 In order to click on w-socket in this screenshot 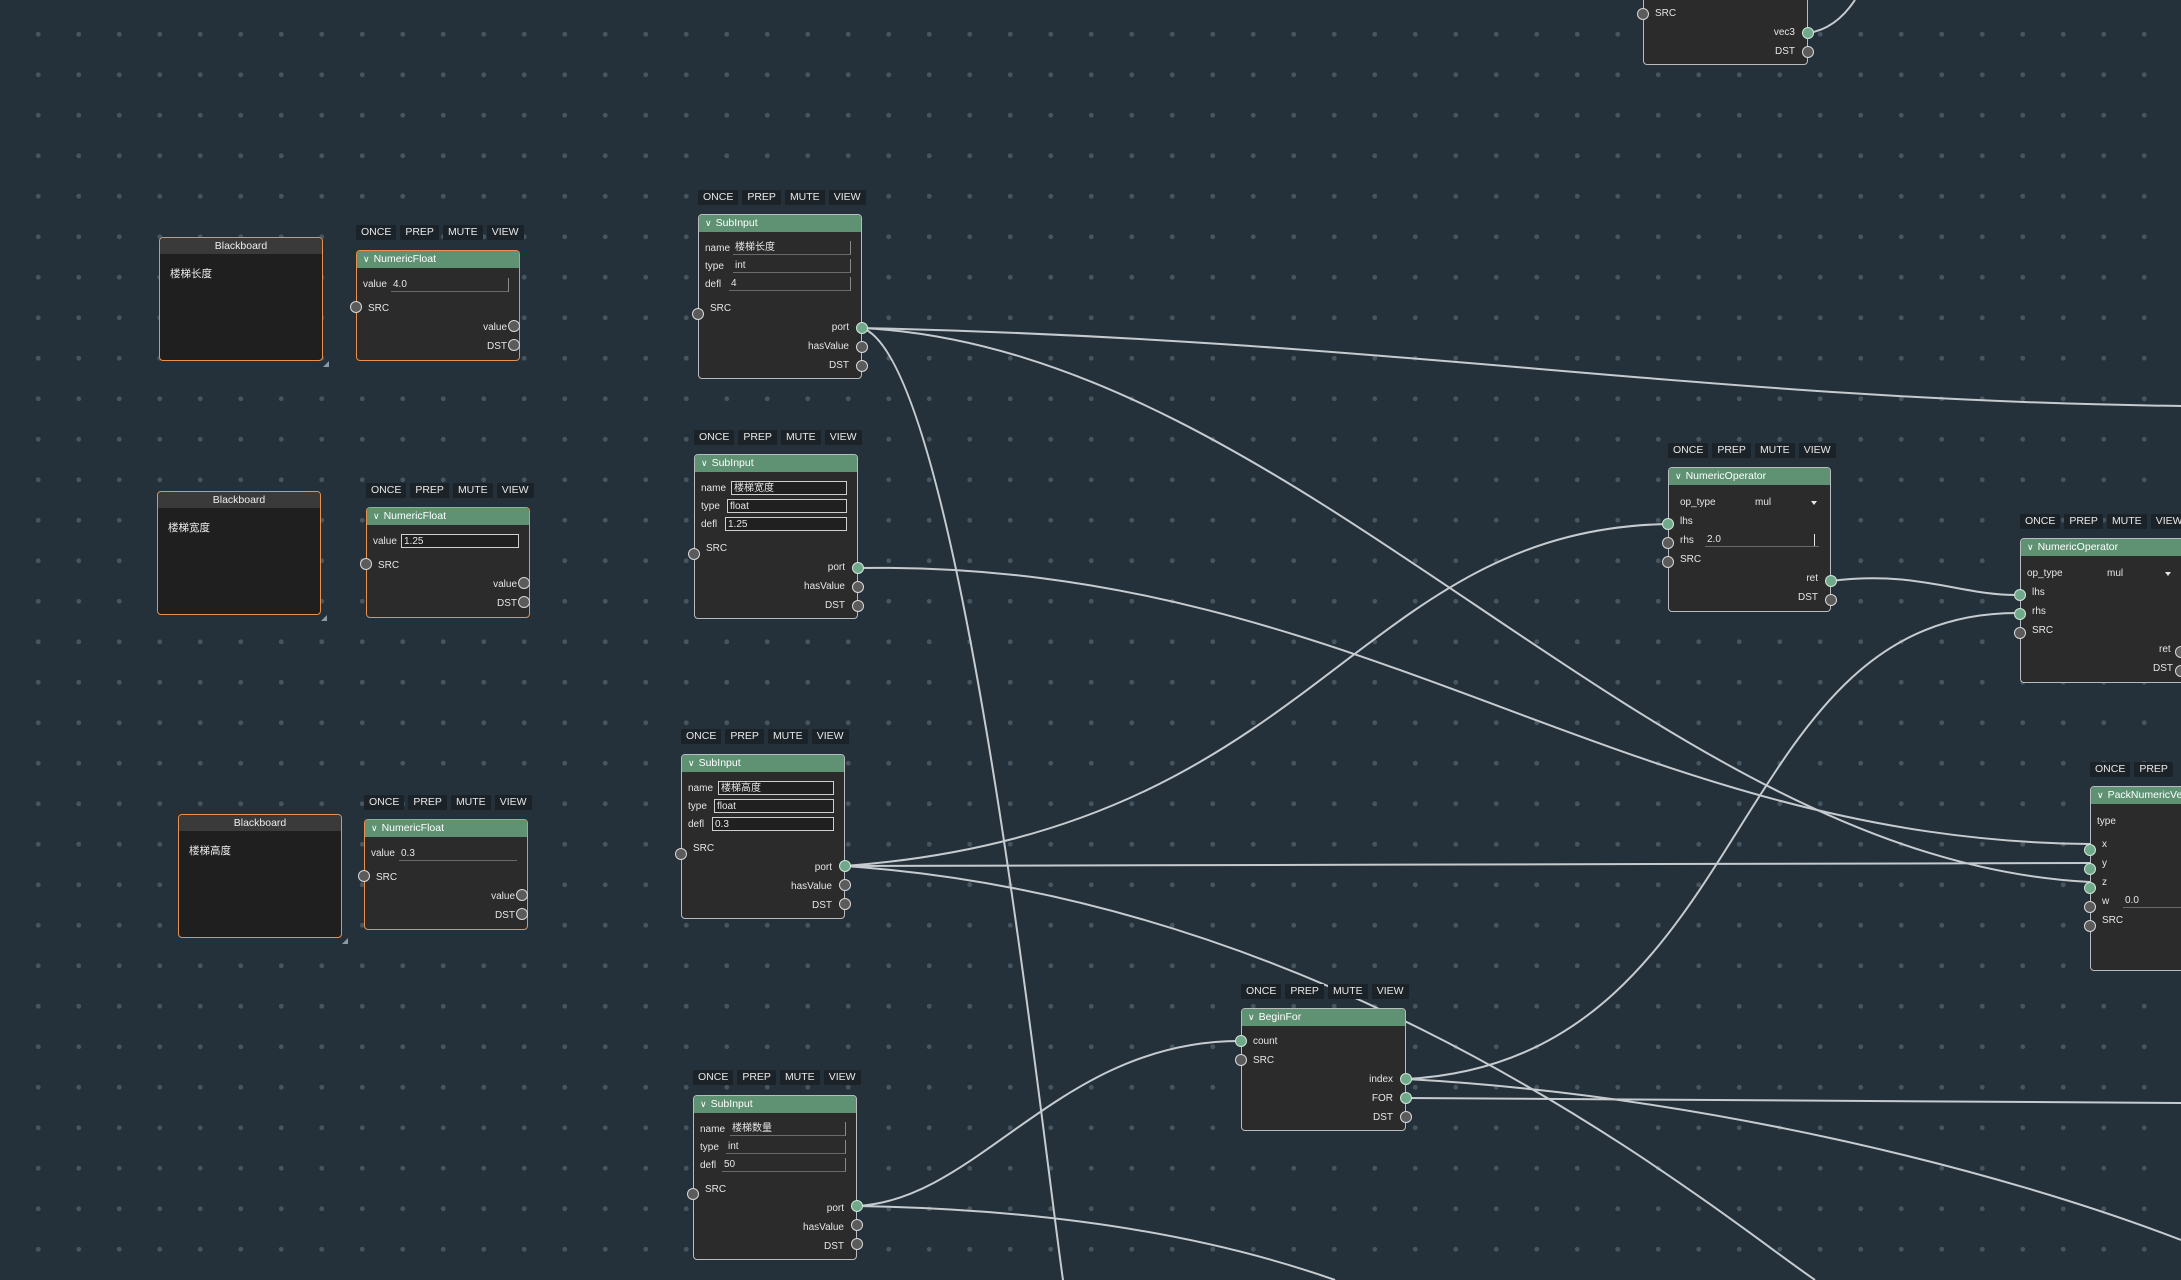, I will do `click(2090, 907)`.